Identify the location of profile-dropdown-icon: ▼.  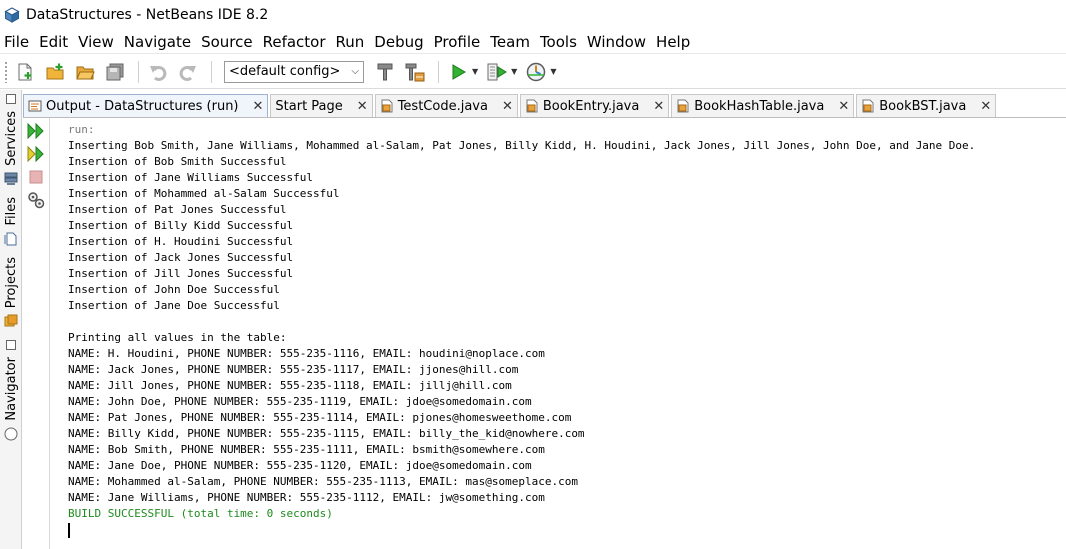
(553, 71).